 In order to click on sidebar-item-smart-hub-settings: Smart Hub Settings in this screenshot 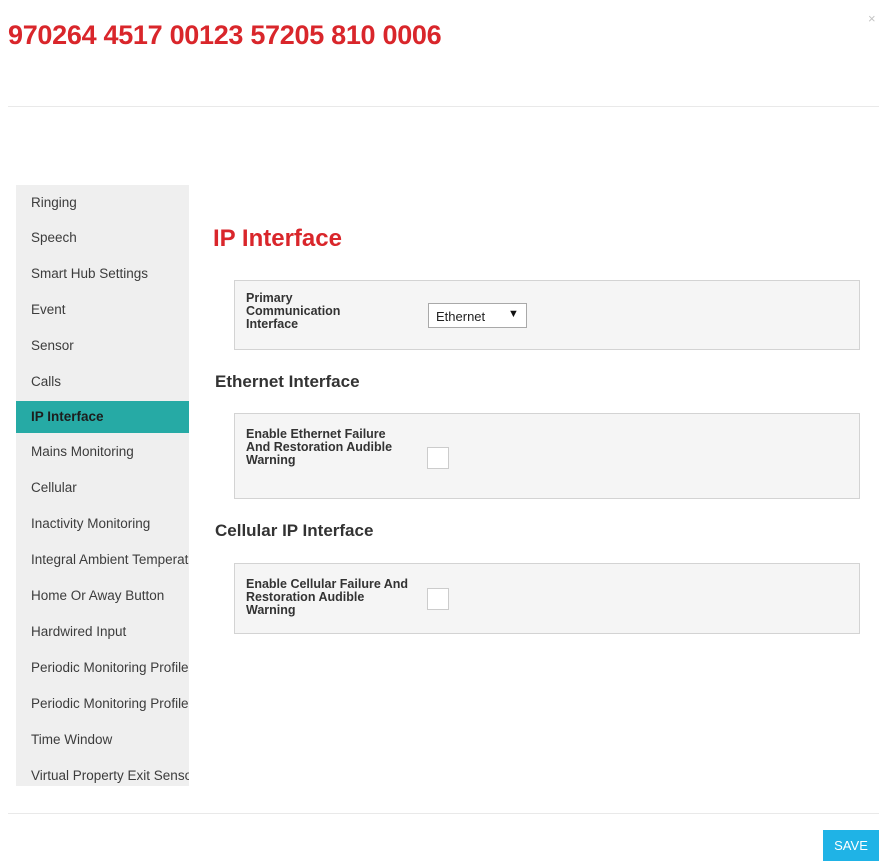, I will do `click(102, 274)`.